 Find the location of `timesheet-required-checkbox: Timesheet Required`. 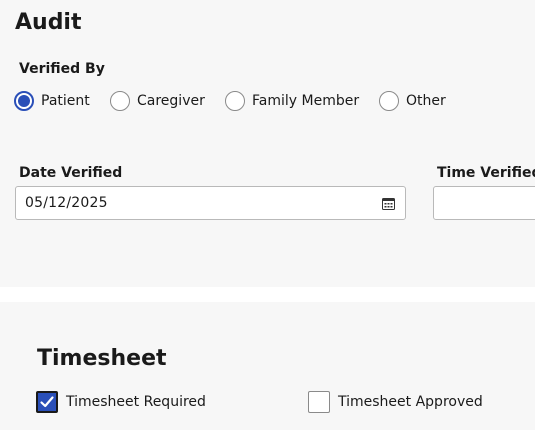

timesheet-required-checkbox: Timesheet Required is located at coordinates (121, 402).